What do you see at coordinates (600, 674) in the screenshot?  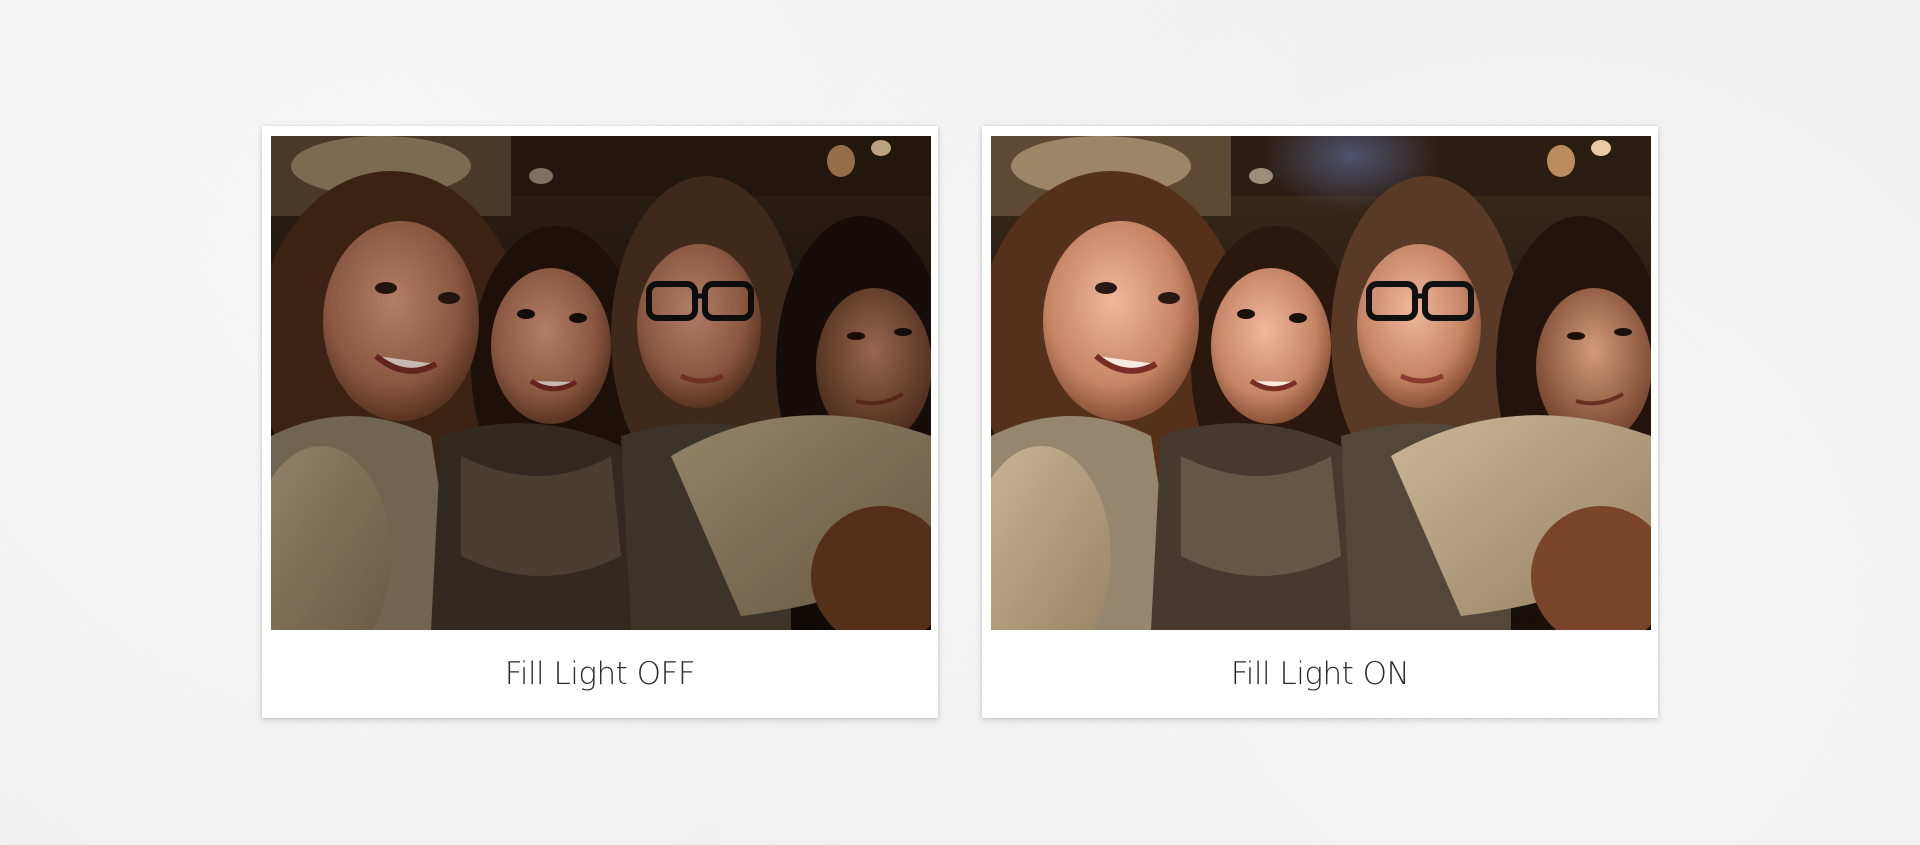 I see `photo-caption: Fill Light OFF` at bounding box center [600, 674].